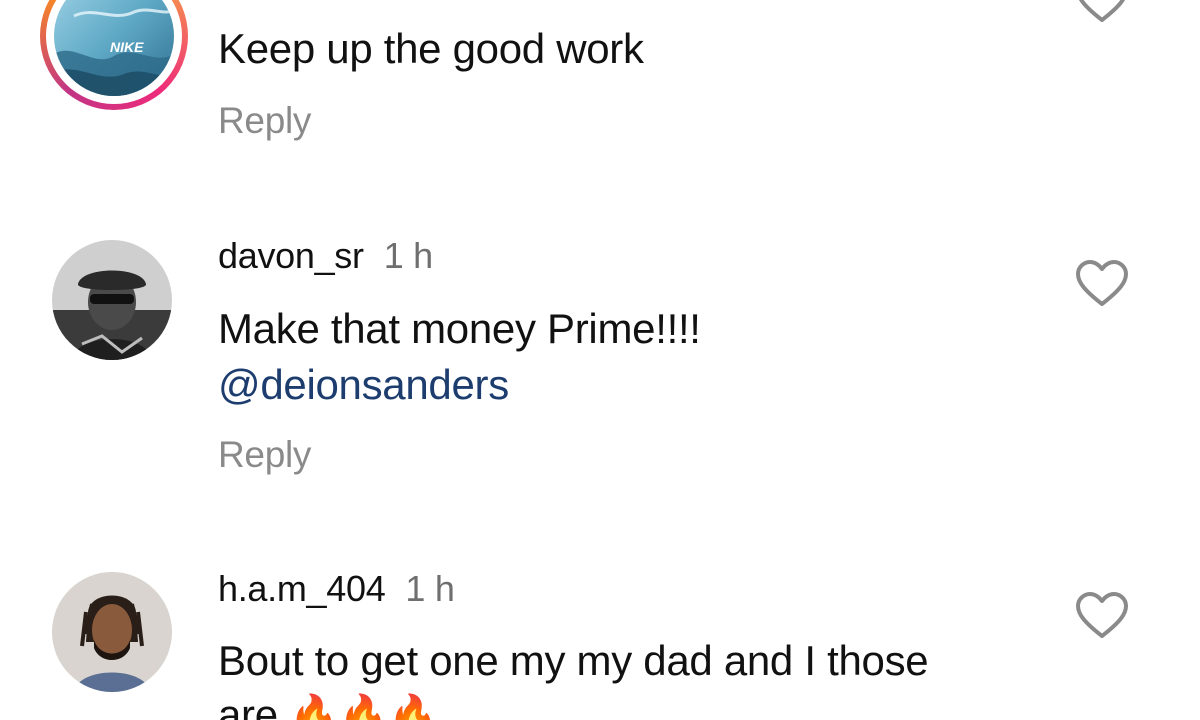 Image resolution: width=1200 pixels, height=720 pixels. I want to click on comment-text-line2: are, so click(248, 705).